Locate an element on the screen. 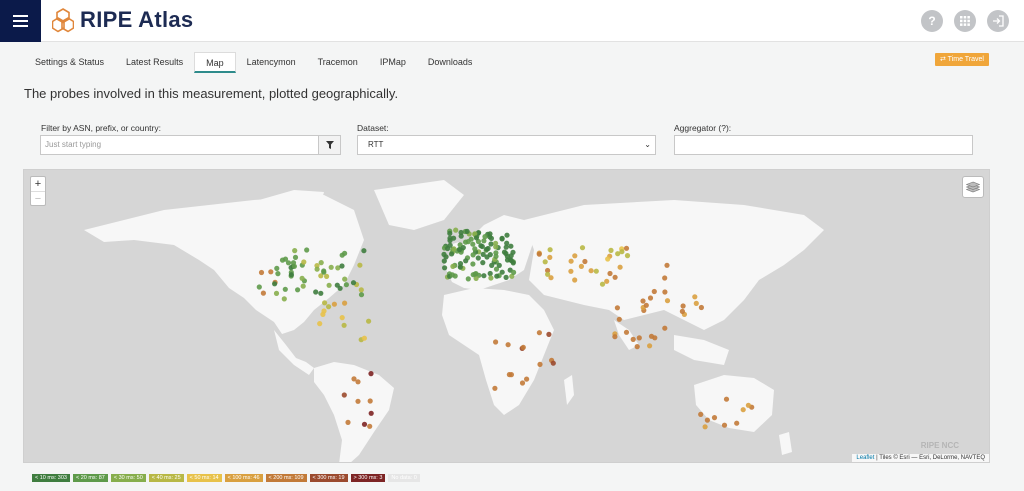 The width and height of the screenshot is (1024, 491). leaflet-link: Leaflet is located at coordinates (865, 458).